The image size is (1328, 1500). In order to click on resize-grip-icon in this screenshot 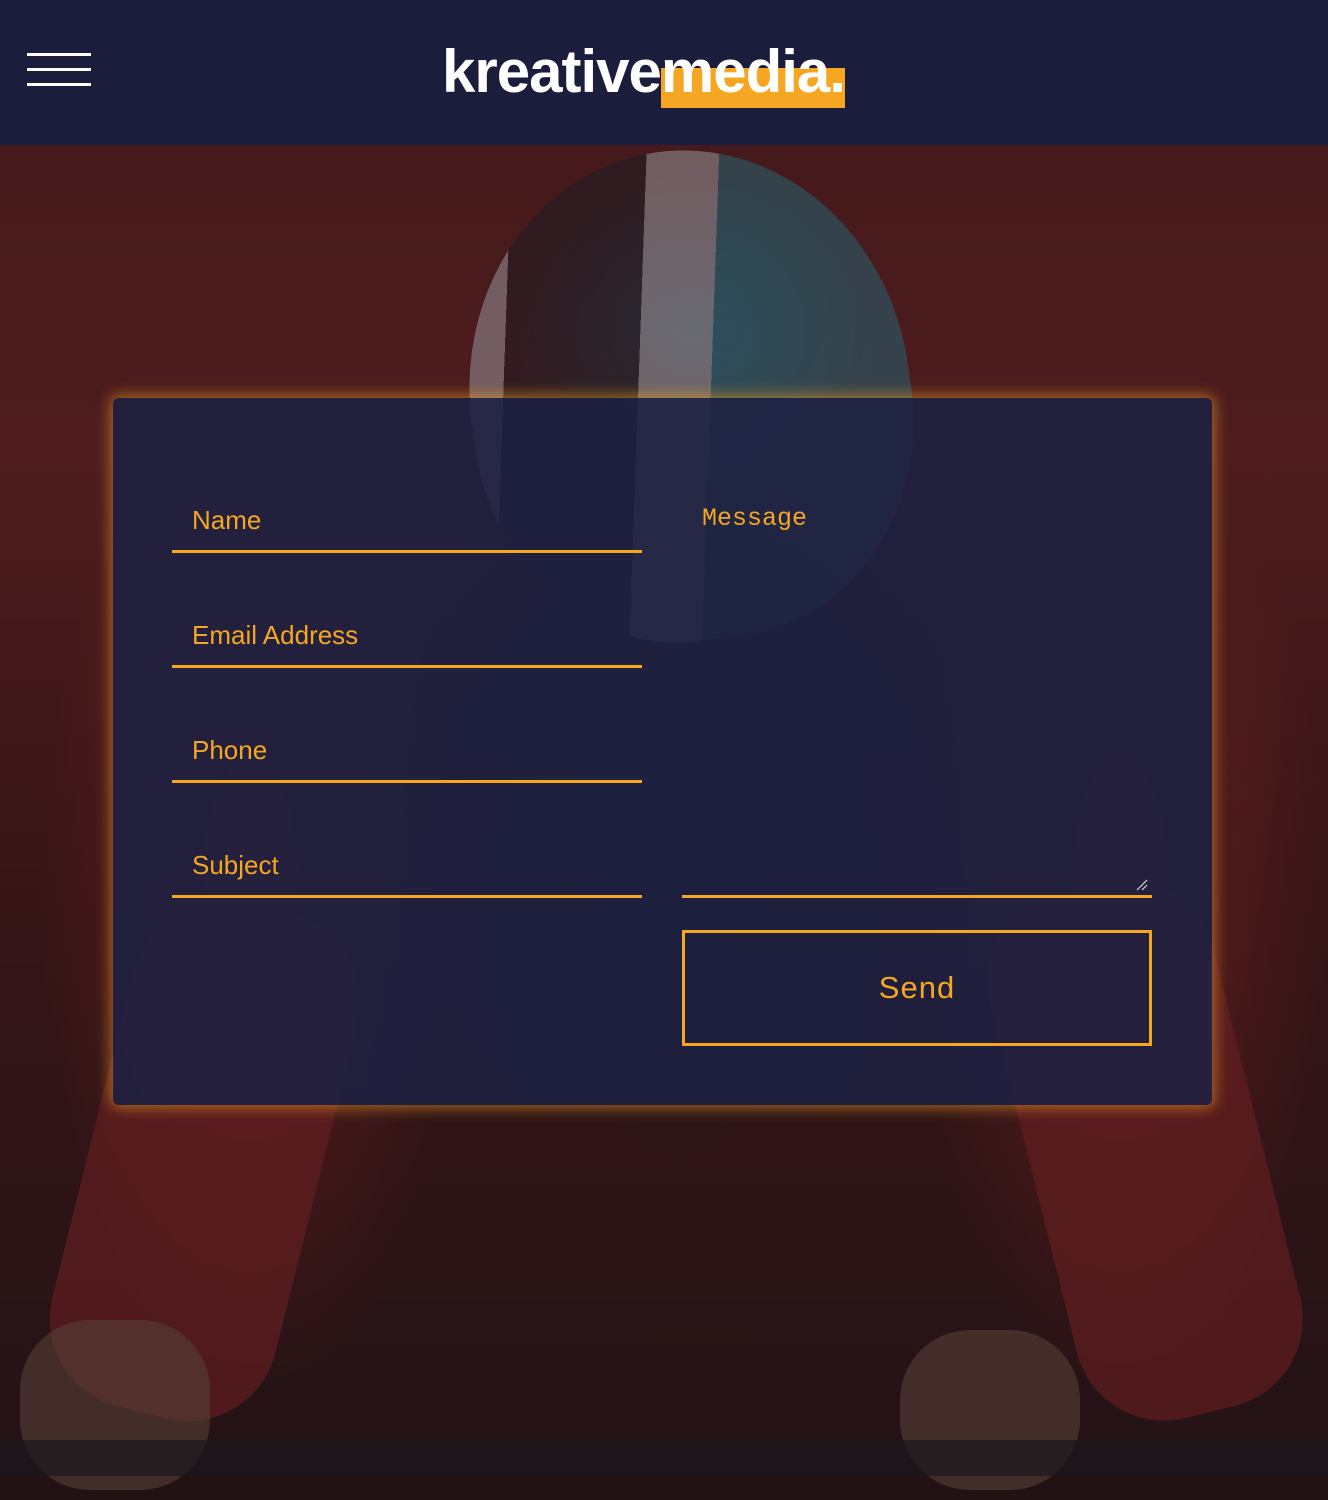, I will do `click(1142, 885)`.